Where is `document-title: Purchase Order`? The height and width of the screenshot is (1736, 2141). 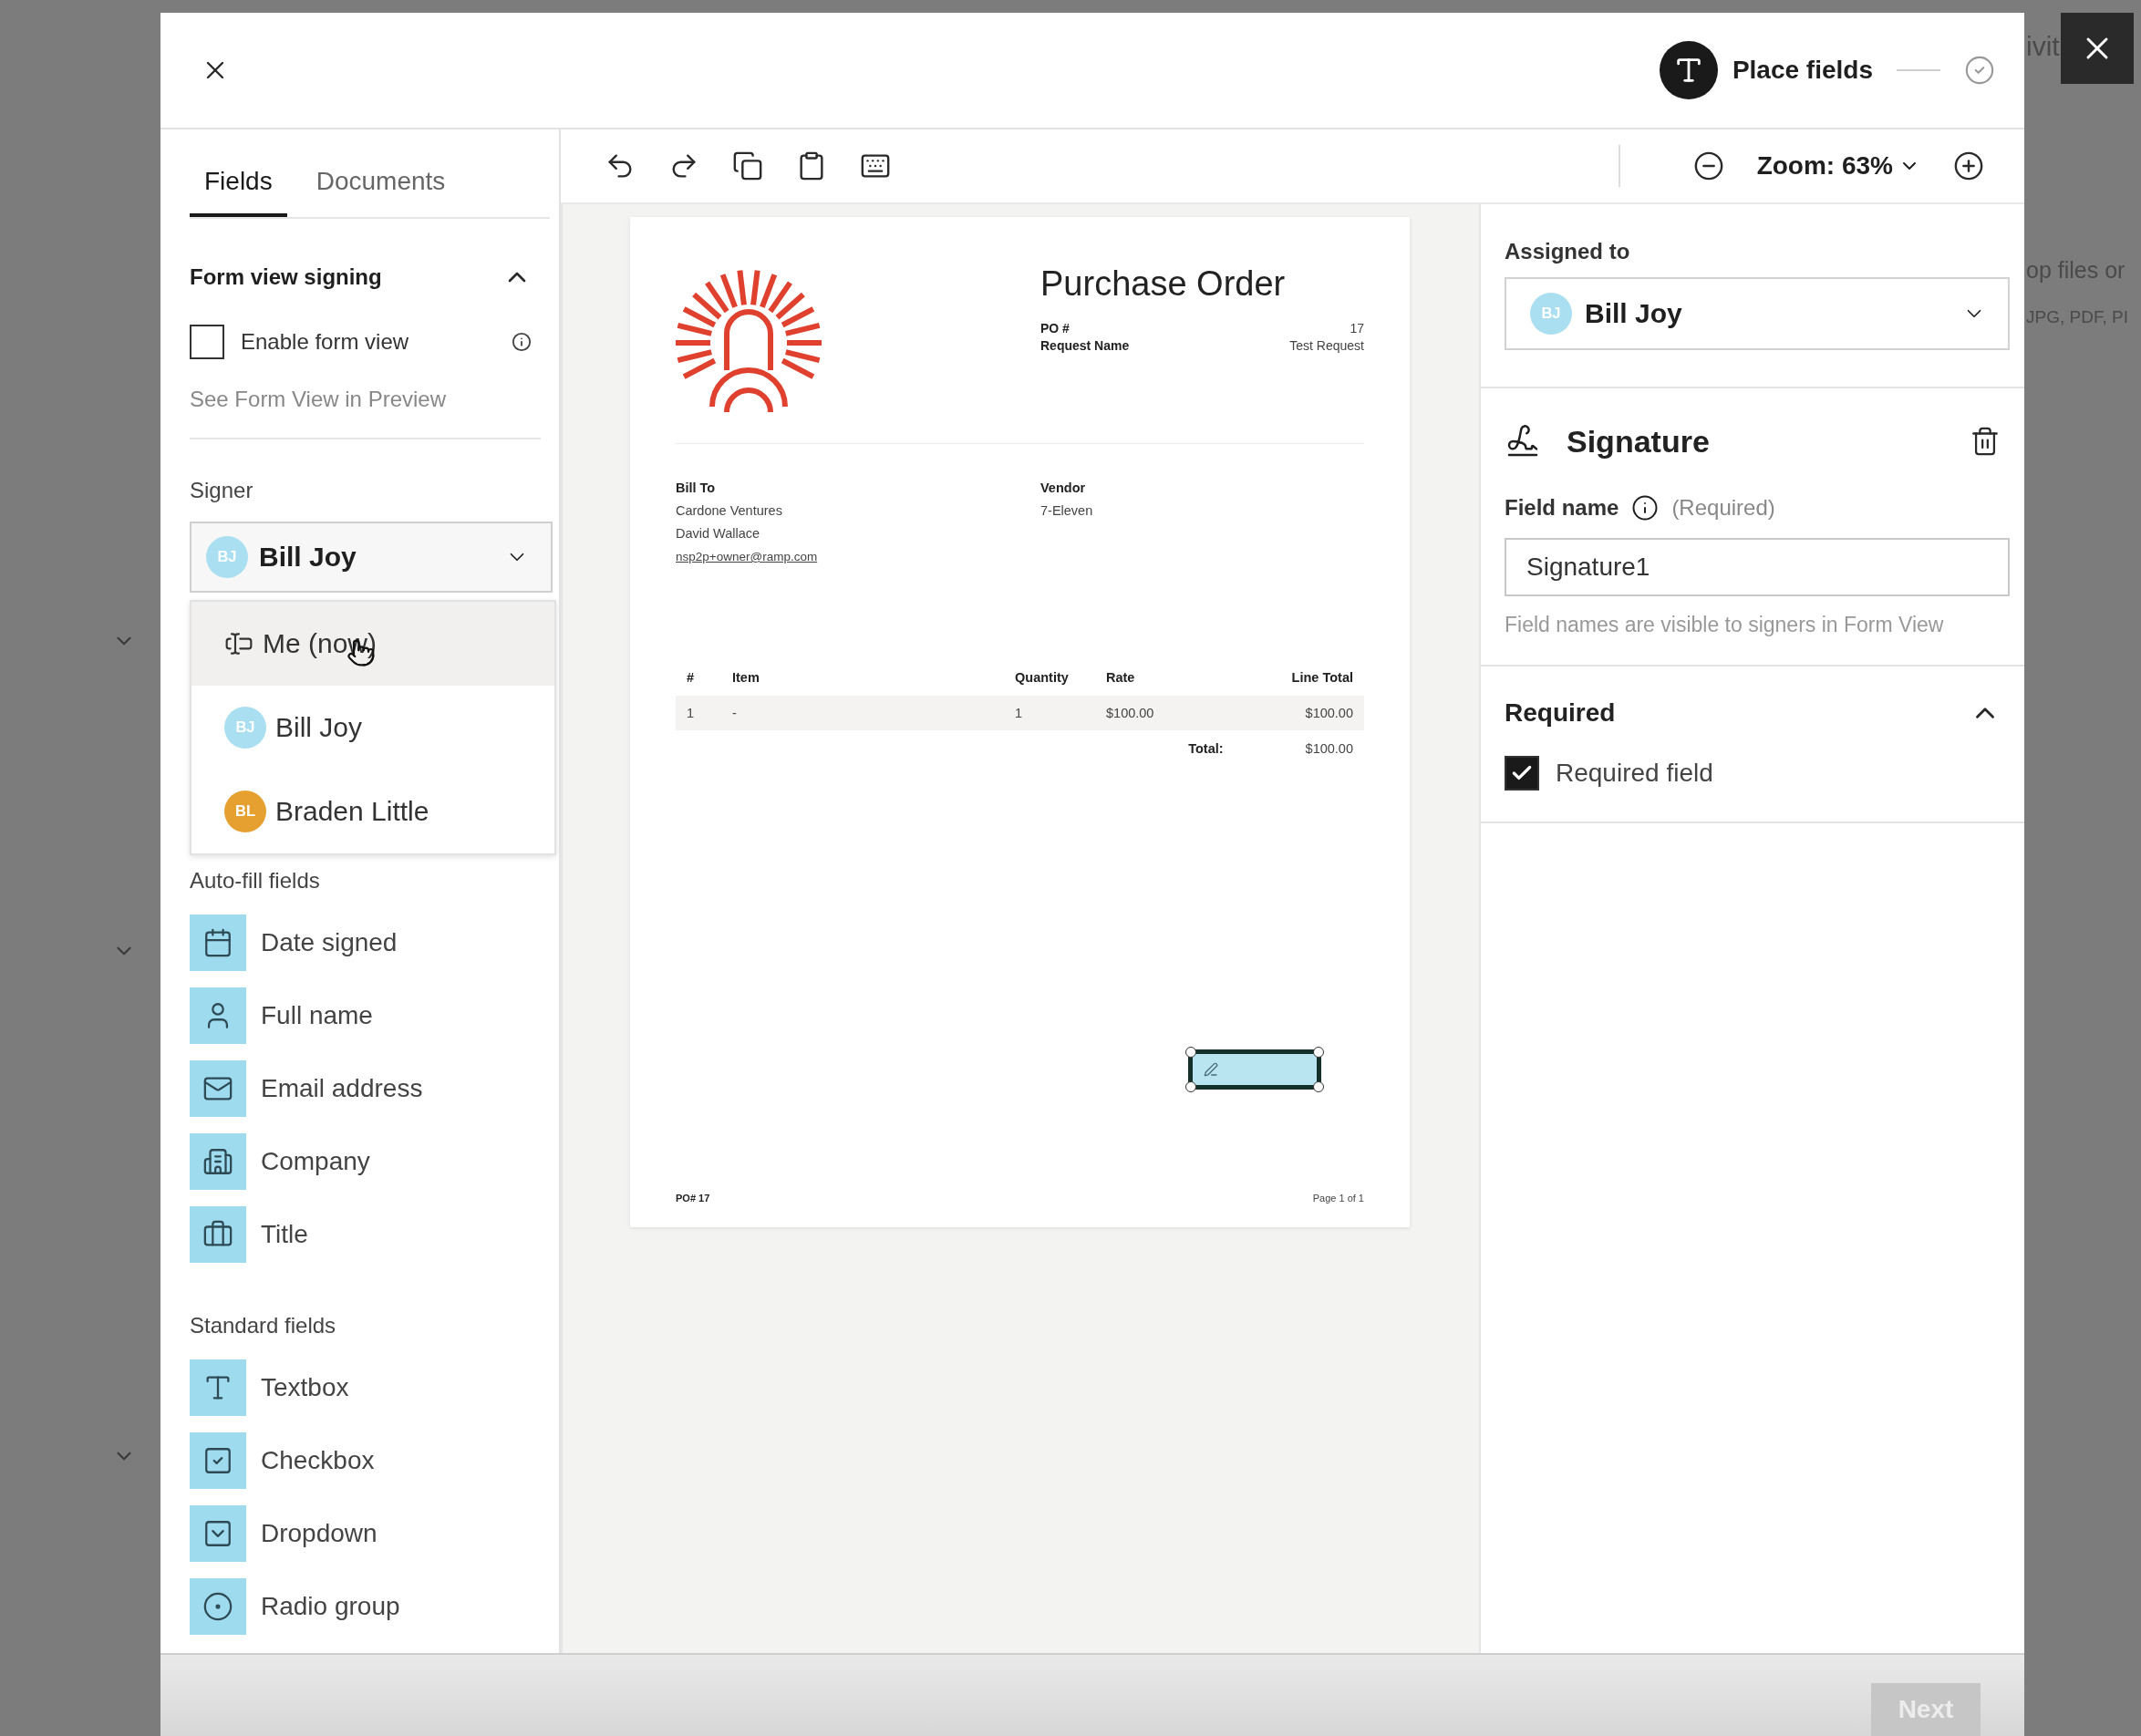
document-title: Purchase Order is located at coordinates (1163, 284).